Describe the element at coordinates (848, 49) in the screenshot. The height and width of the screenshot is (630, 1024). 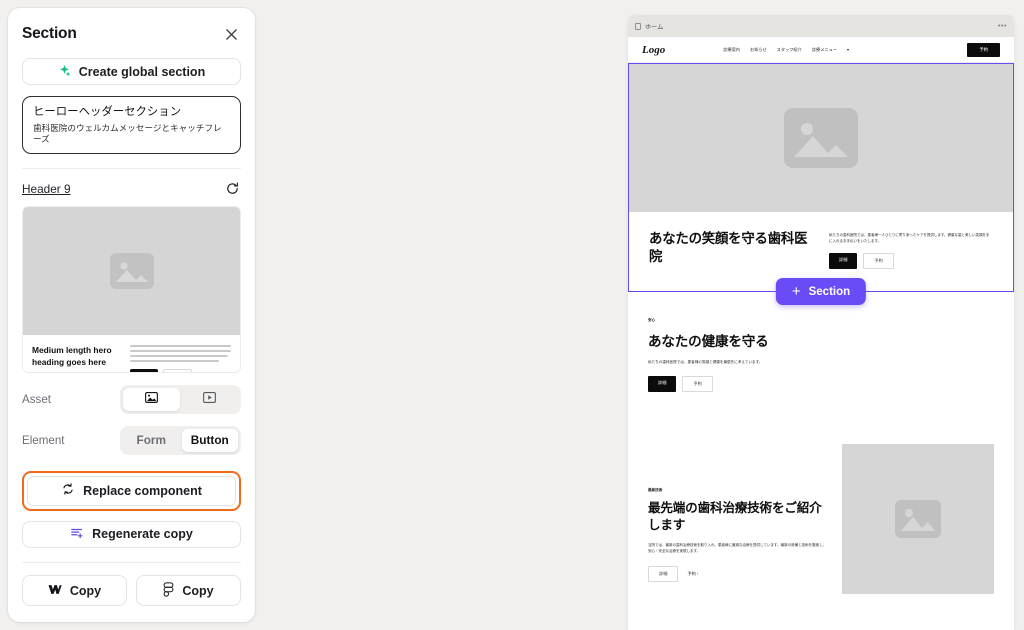
I see `chevron-down-icon: ▾` at that location.